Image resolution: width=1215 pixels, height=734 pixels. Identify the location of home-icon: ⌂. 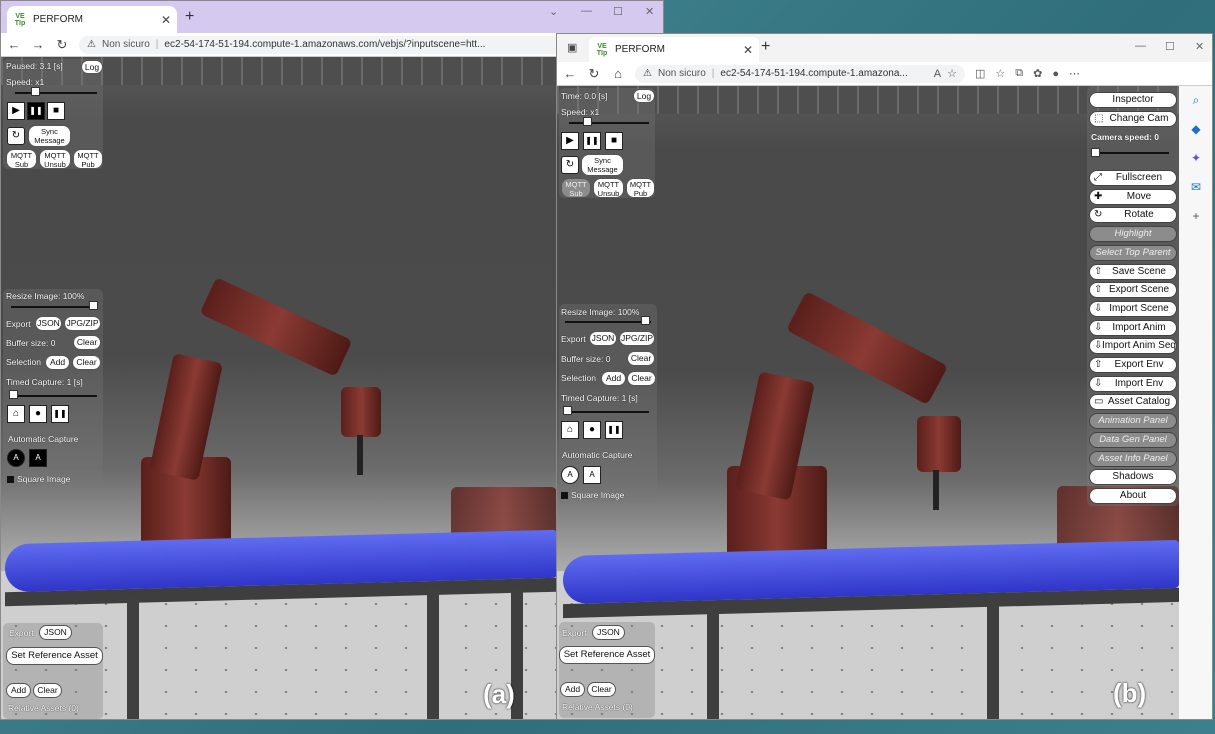
(618, 73).